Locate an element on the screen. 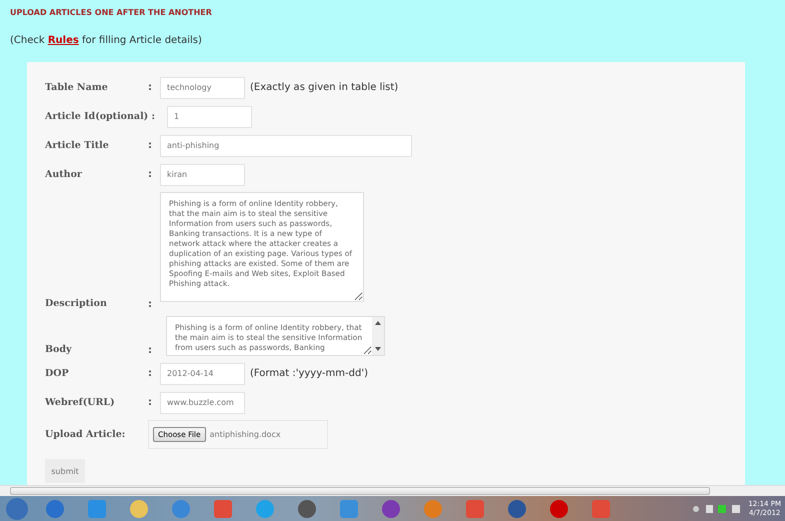 The image size is (785, 521). field-label: Author is located at coordinates (64, 174).